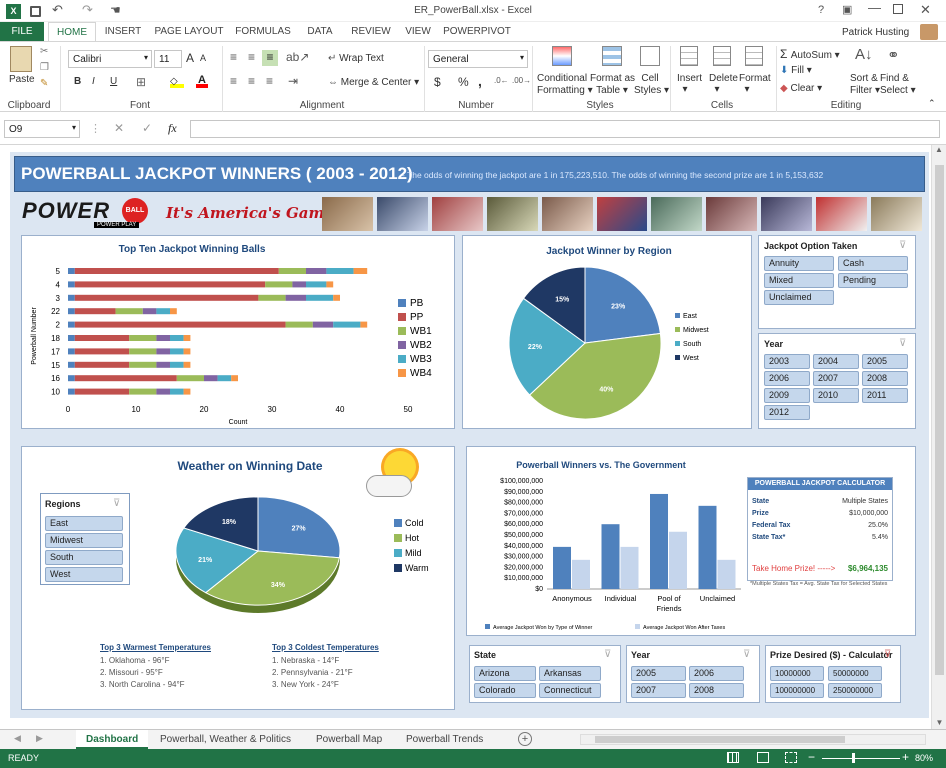 The image size is (946, 768). What do you see at coordinates (791, 757) in the screenshot?
I see `page-break-view-icon` at bounding box center [791, 757].